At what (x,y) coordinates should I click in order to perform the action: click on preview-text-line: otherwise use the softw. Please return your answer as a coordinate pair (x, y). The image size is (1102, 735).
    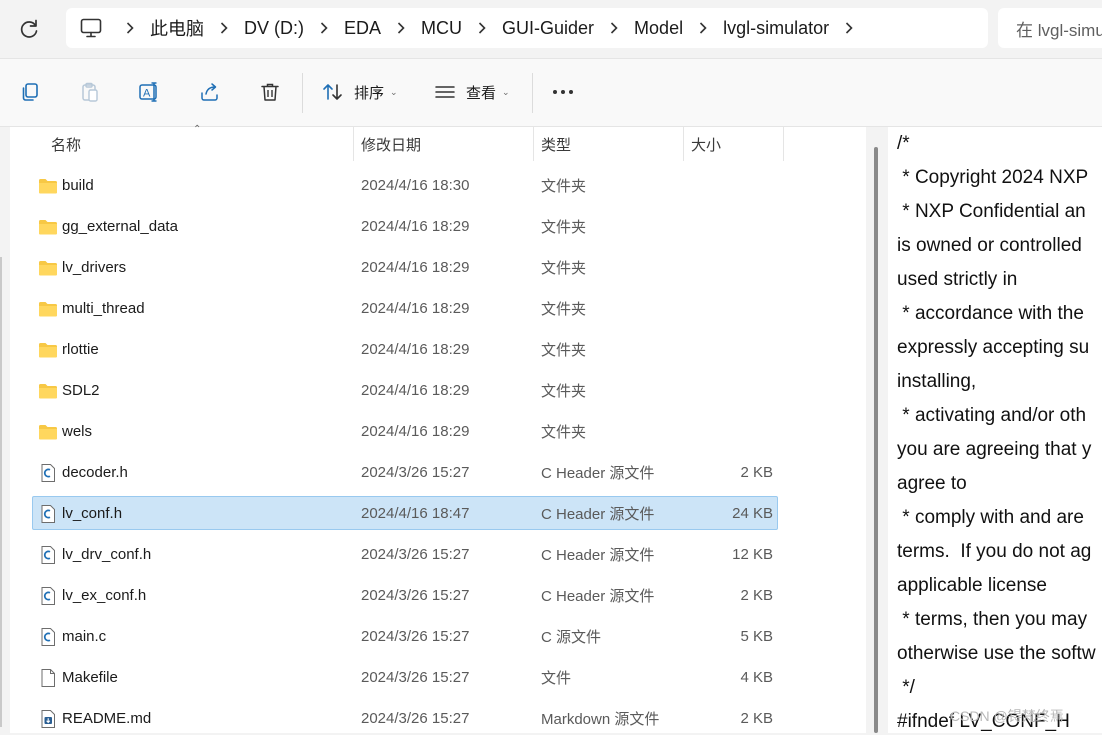
    Looking at the image, I should click on (996, 653).